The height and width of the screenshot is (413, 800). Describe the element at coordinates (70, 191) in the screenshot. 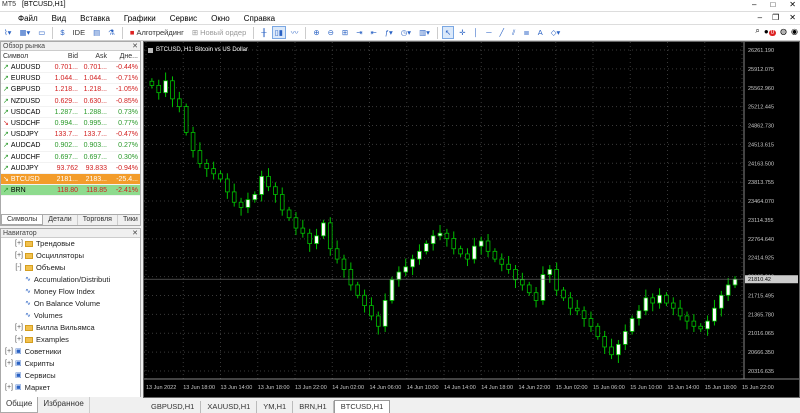

I see `market-watch-row: ↗ BRN 118.80 118.85 -2.41%` at that location.